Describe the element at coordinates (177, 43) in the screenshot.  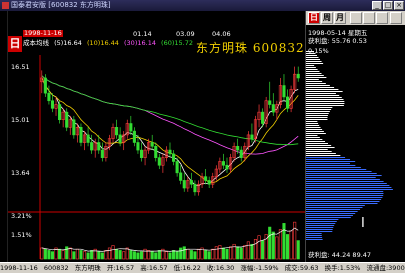
I see `ma60-value: (60)15.72` at that location.